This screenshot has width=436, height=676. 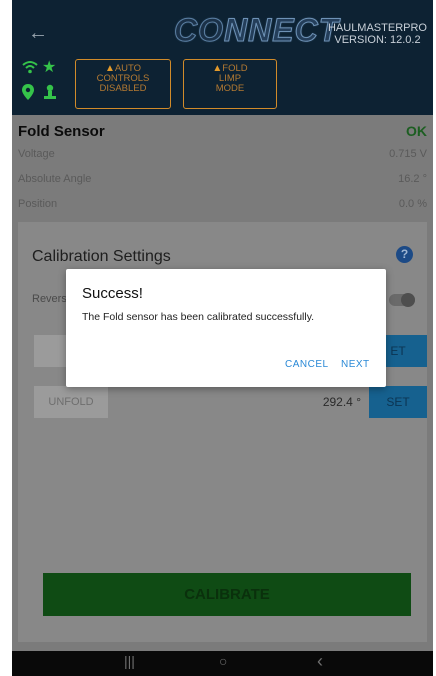 I want to click on warning-fold-limp-mode: ▲FOLD LIMP MODE, so click(x=230, y=84).